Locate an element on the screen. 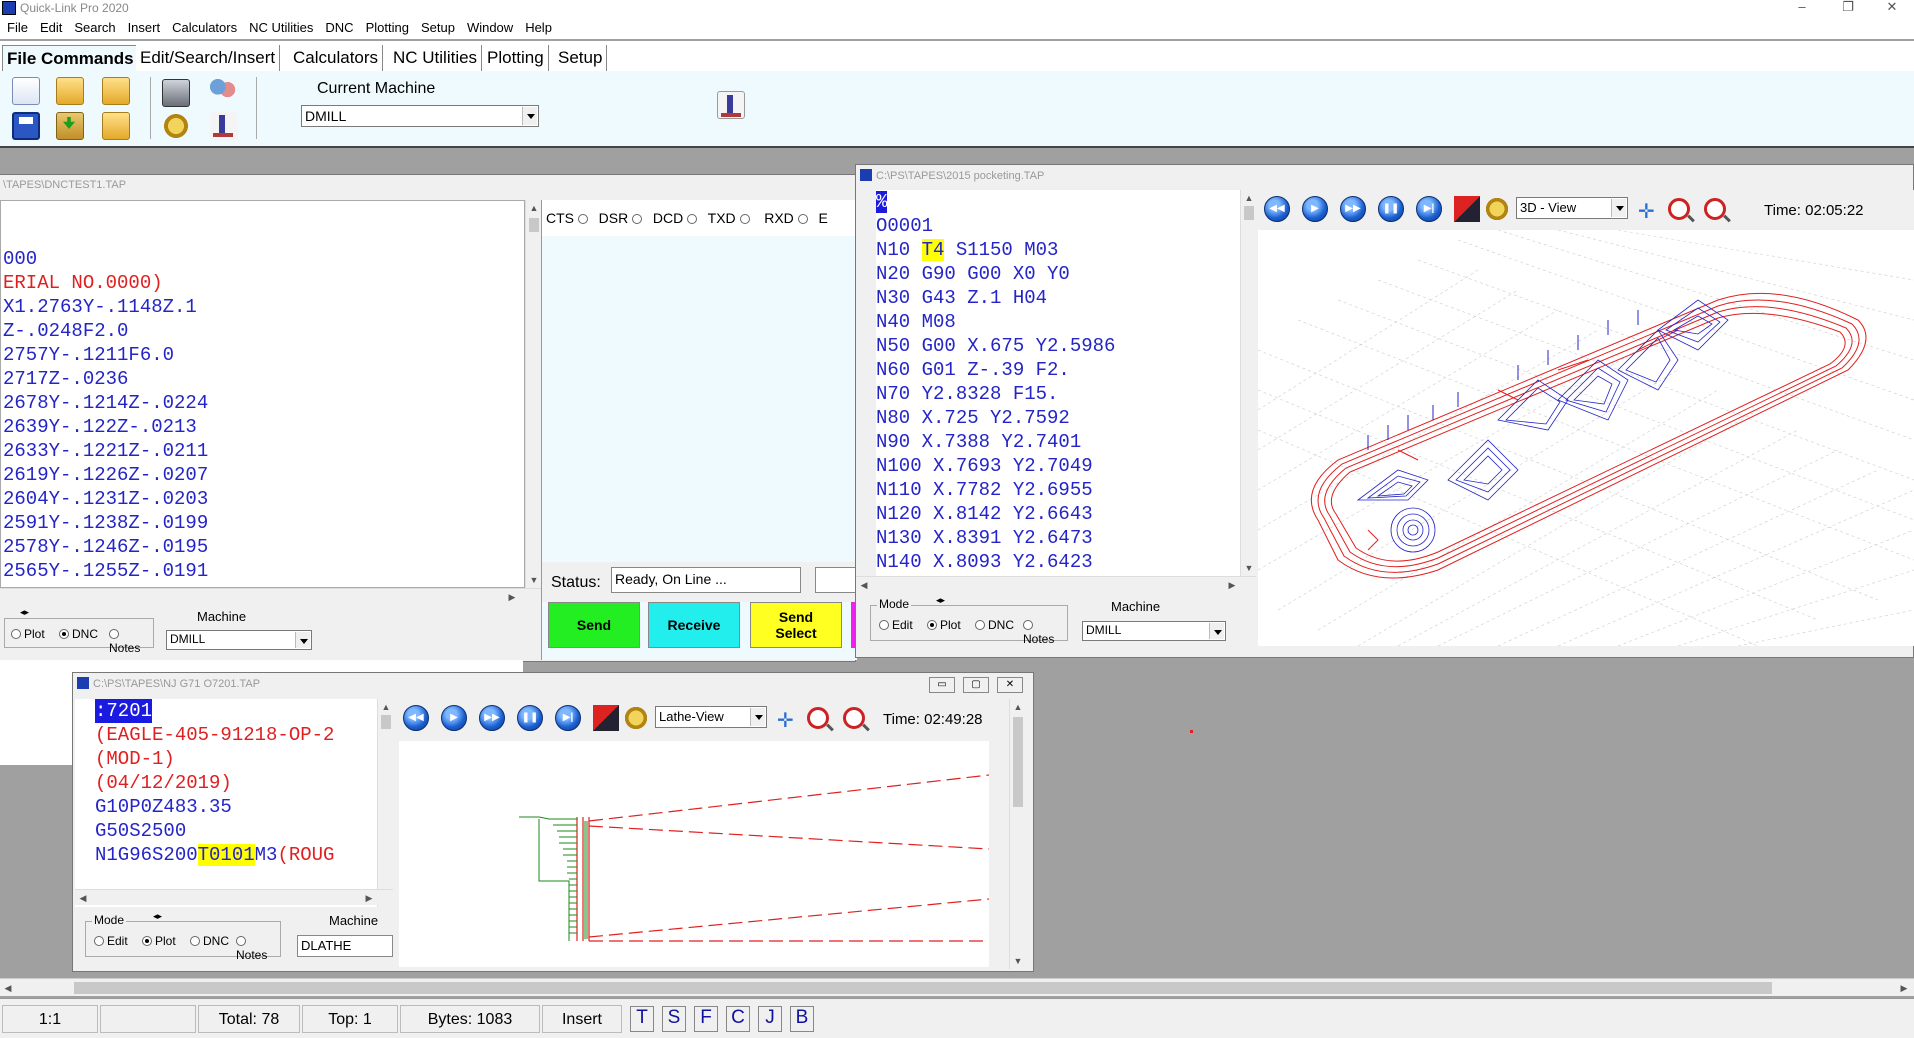 The image size is (1914, 1038). mill-3d-plot is located at coordinates (1586, 438).